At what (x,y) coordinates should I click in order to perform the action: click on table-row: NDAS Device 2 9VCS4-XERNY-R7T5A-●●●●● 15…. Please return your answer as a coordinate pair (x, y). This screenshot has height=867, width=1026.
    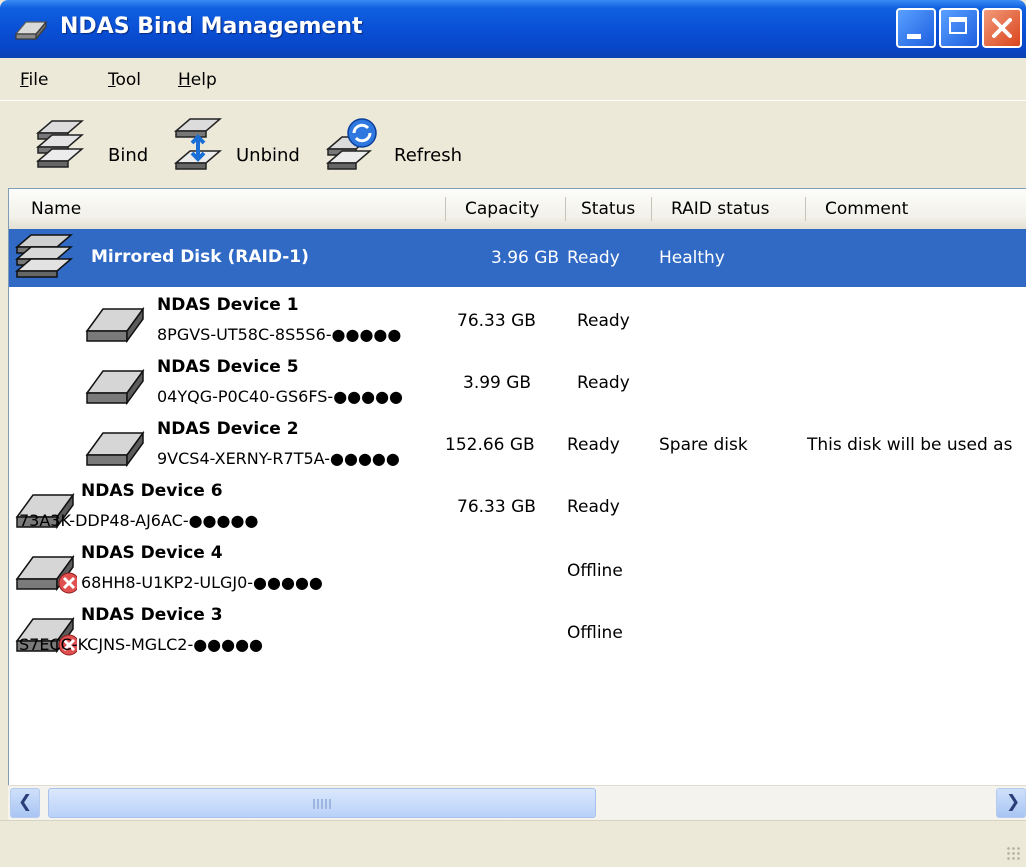
    Looking at the image, I should click on (517, 444).